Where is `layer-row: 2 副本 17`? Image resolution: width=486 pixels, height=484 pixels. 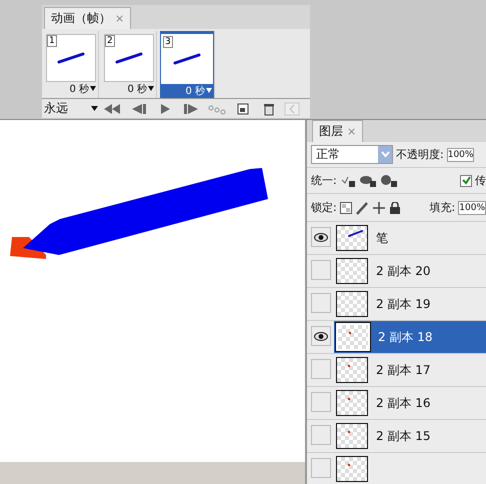
layer-row: 2 副本 17 is located at coordinates (410, 370).